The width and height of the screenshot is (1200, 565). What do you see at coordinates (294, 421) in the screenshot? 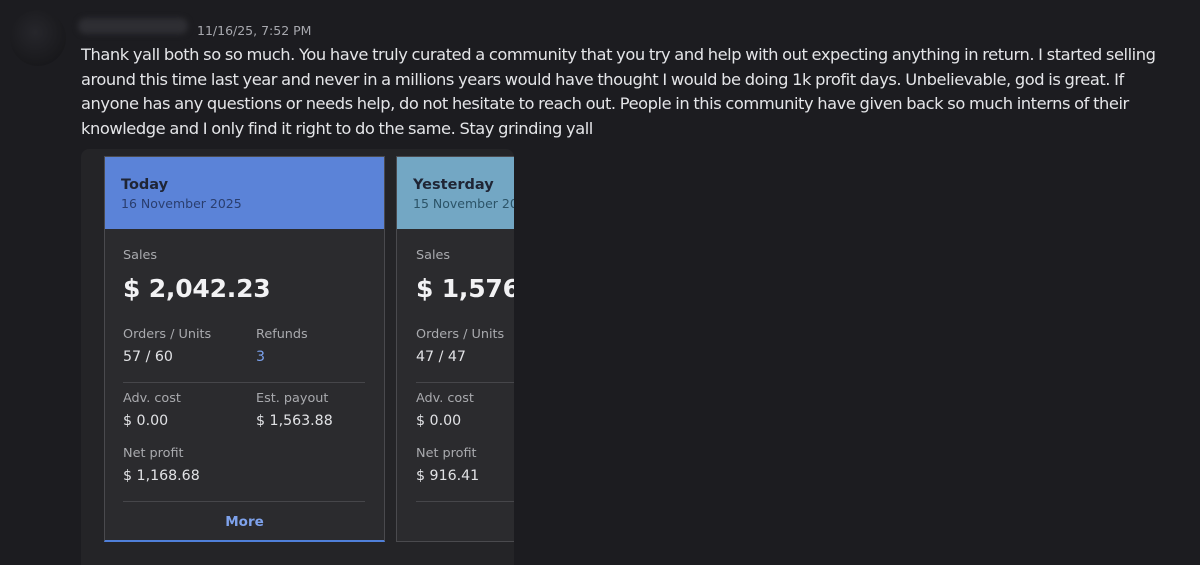
I see `today-payout-value: $ 1,563.88` at bounding box center [294, 421].